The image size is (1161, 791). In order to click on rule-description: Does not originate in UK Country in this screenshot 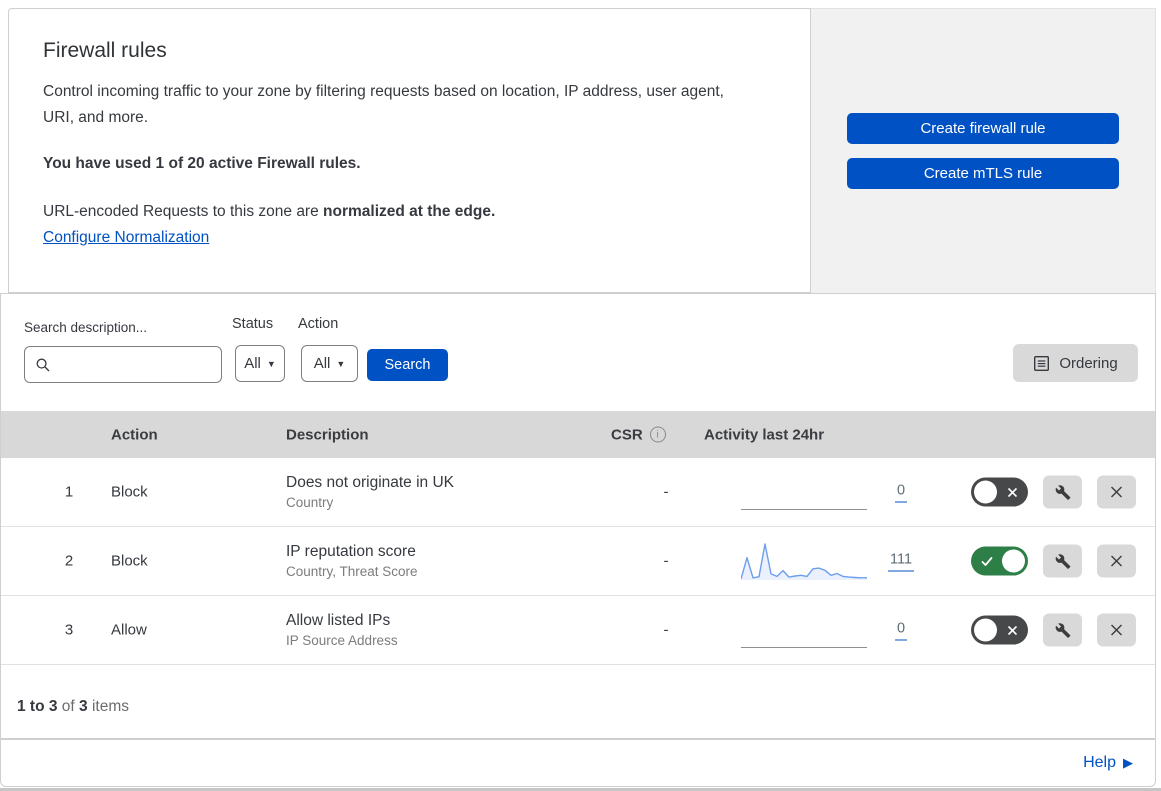, I will do `click(370, 492)`.